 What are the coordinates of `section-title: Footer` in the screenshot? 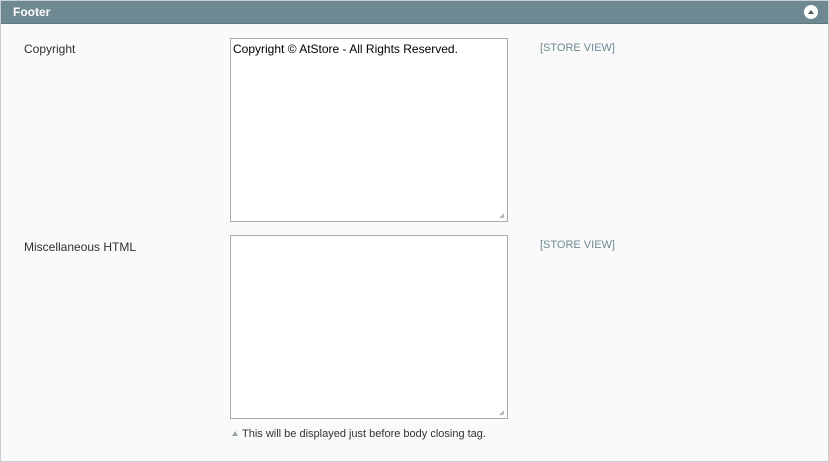 It's located at (32, 12).